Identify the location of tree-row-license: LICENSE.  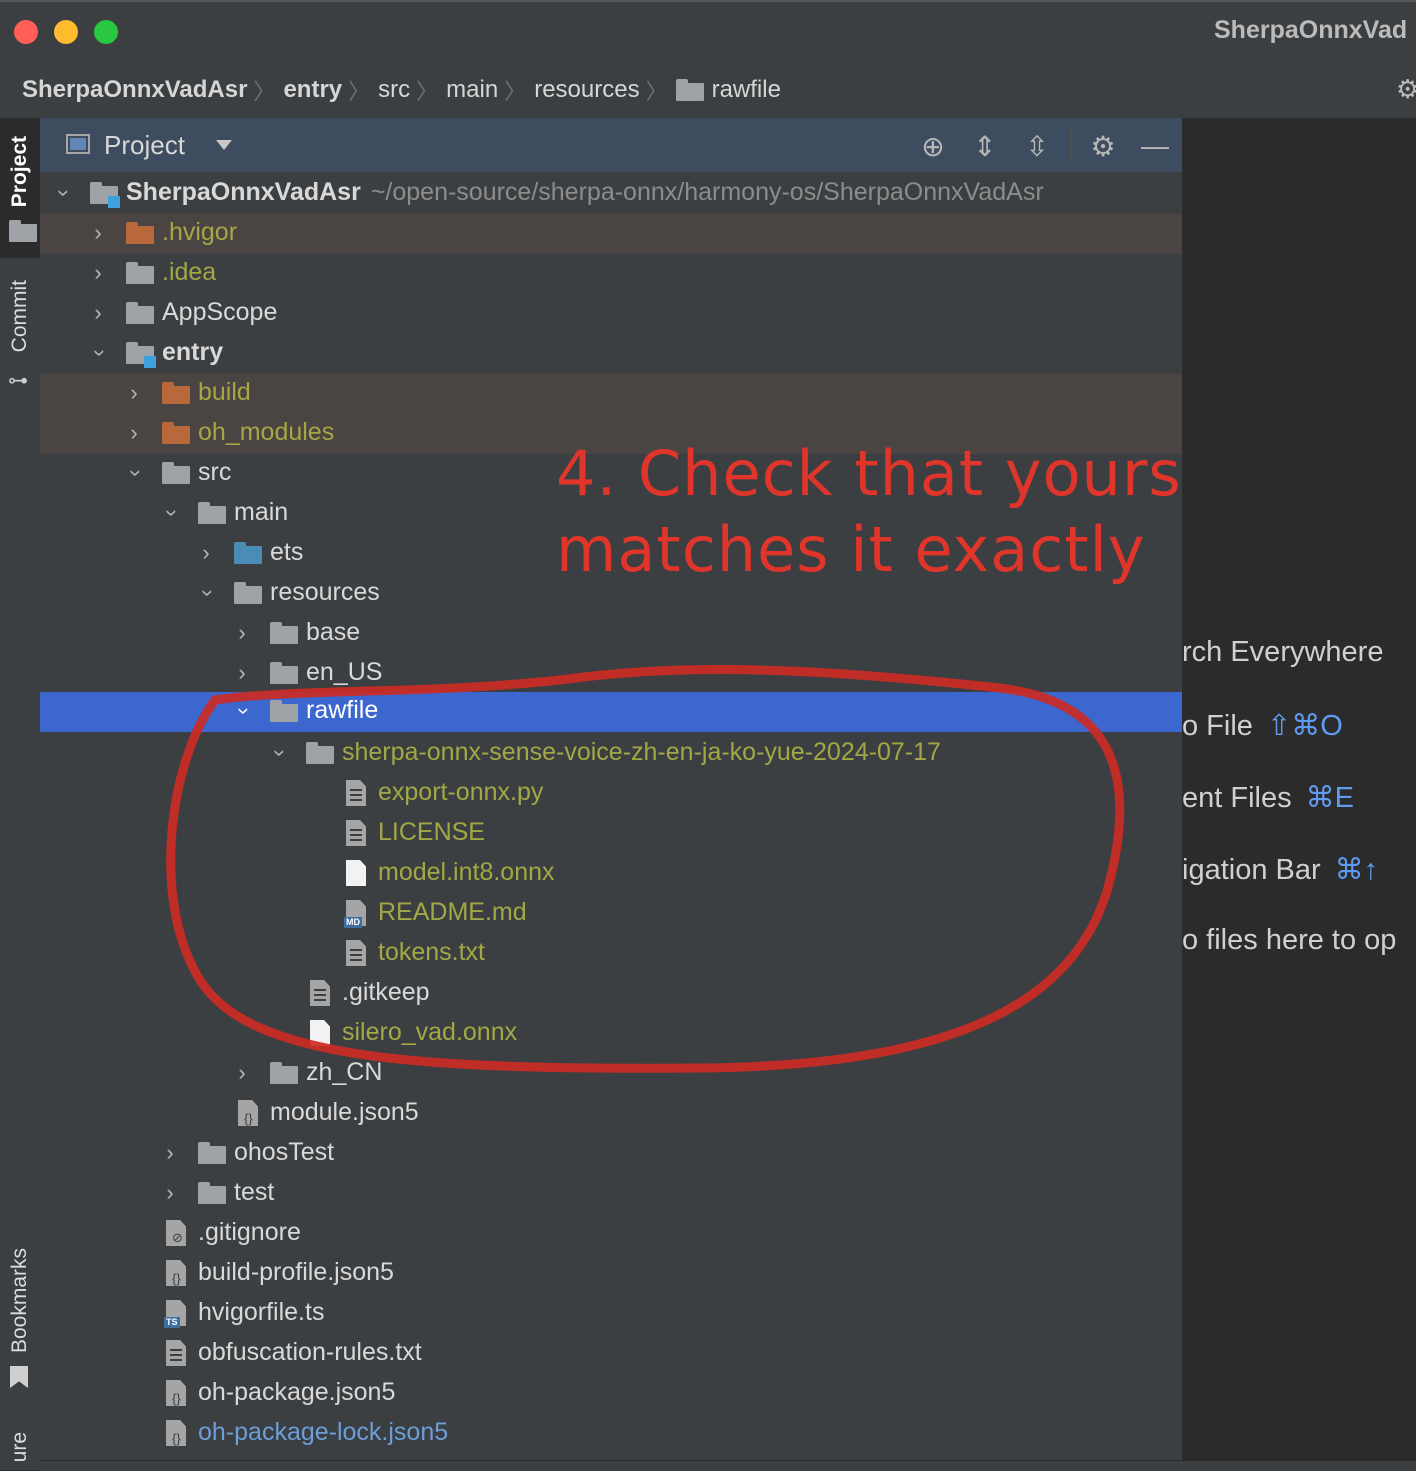
(611, 834).